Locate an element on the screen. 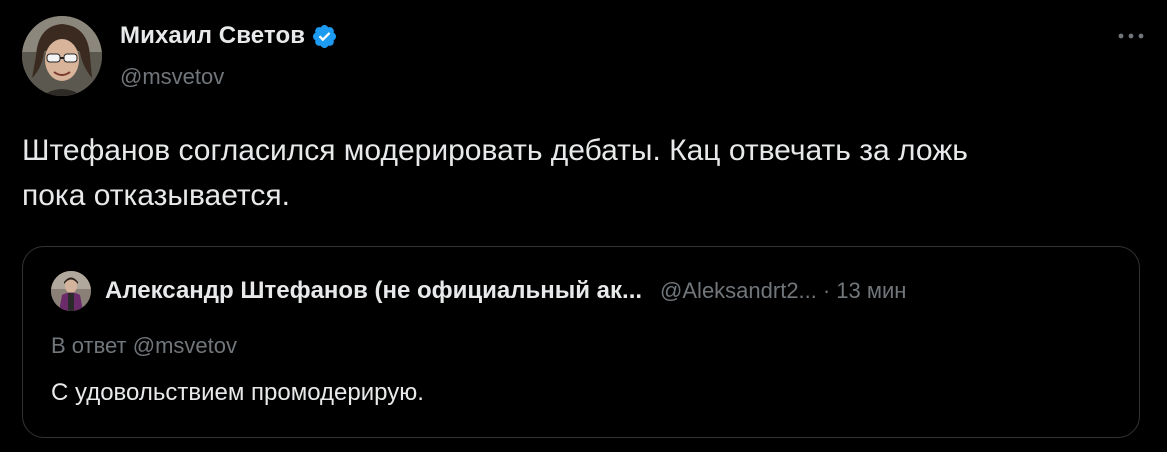 Image resolution: width=1167 pixels, height=452 pixels. author-name-row: Михаил Светов is located at coordinates (229, 36).